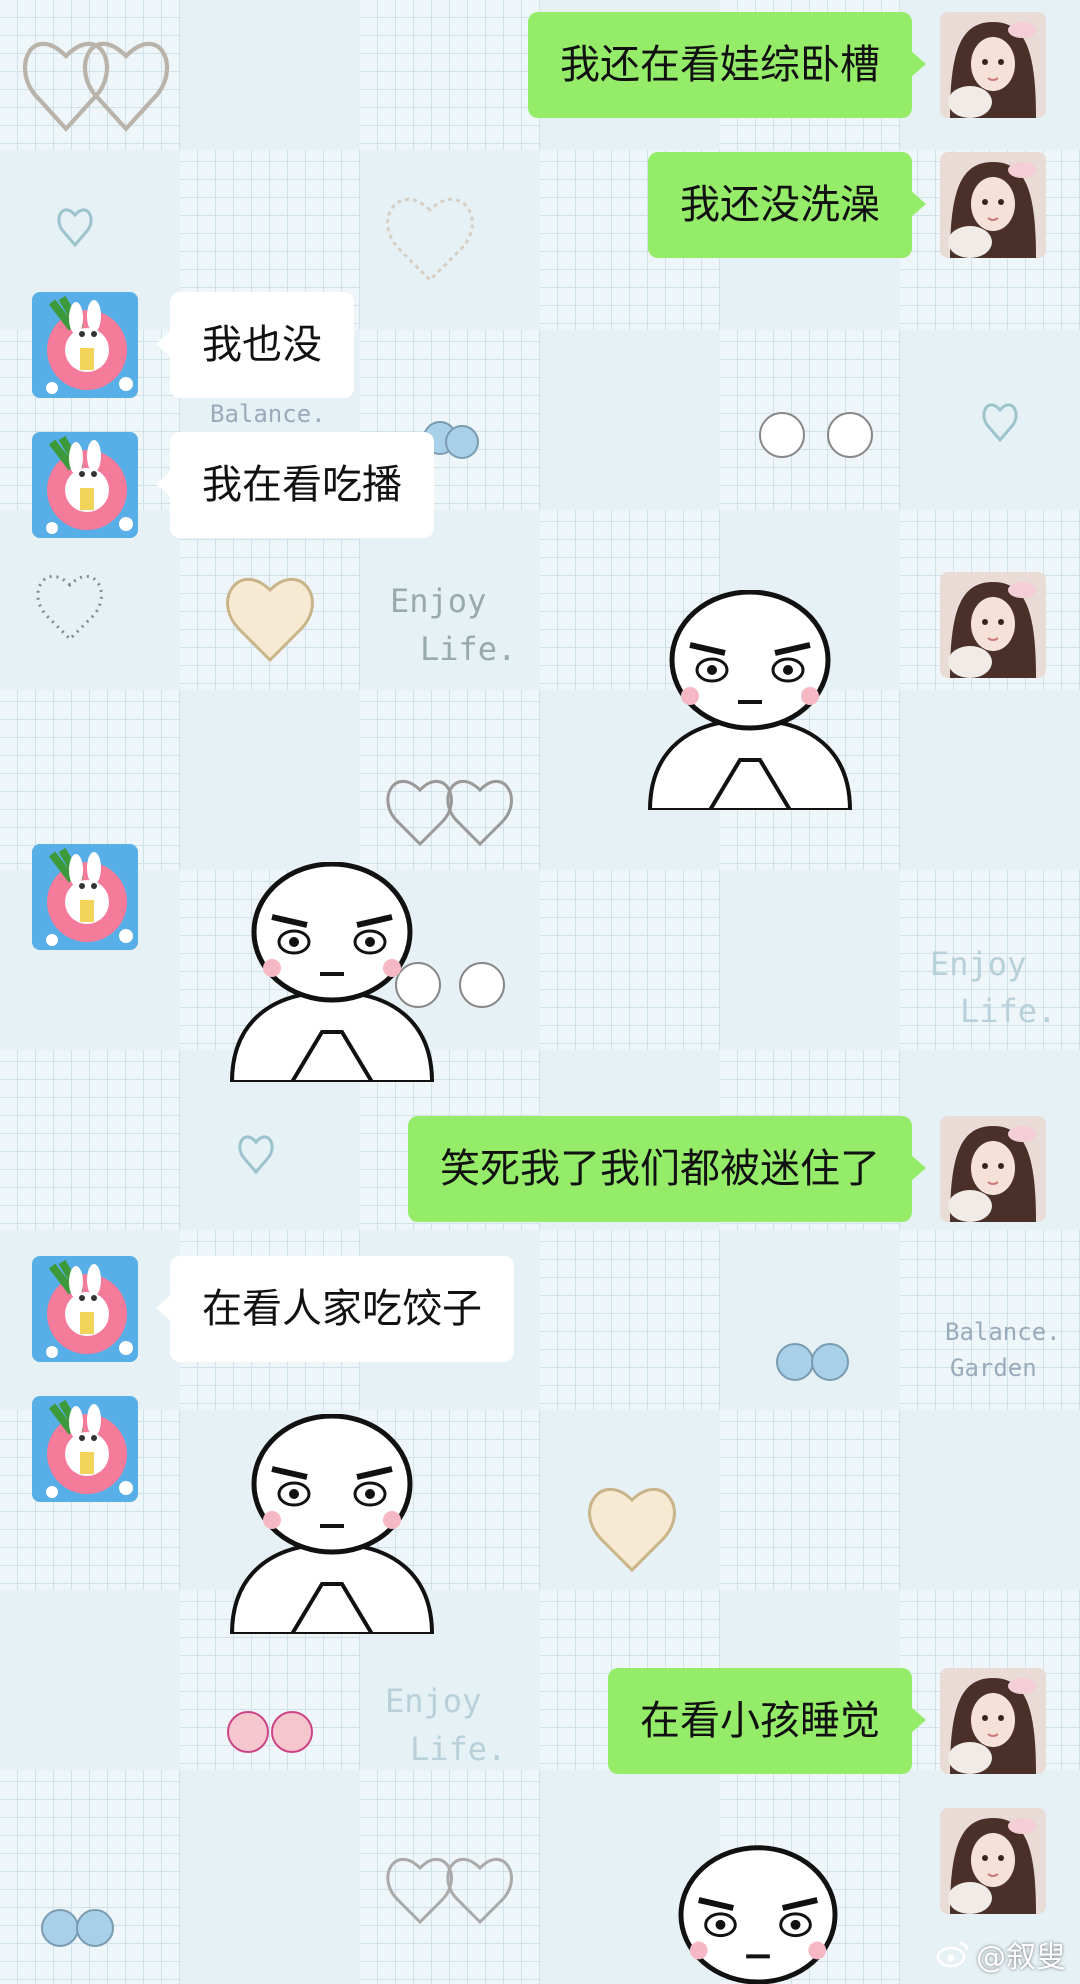 This screenshot has width=1080, height=1984. I want to click on message-row: 笑死我了我们都被迷住了, so click(540, 1171).